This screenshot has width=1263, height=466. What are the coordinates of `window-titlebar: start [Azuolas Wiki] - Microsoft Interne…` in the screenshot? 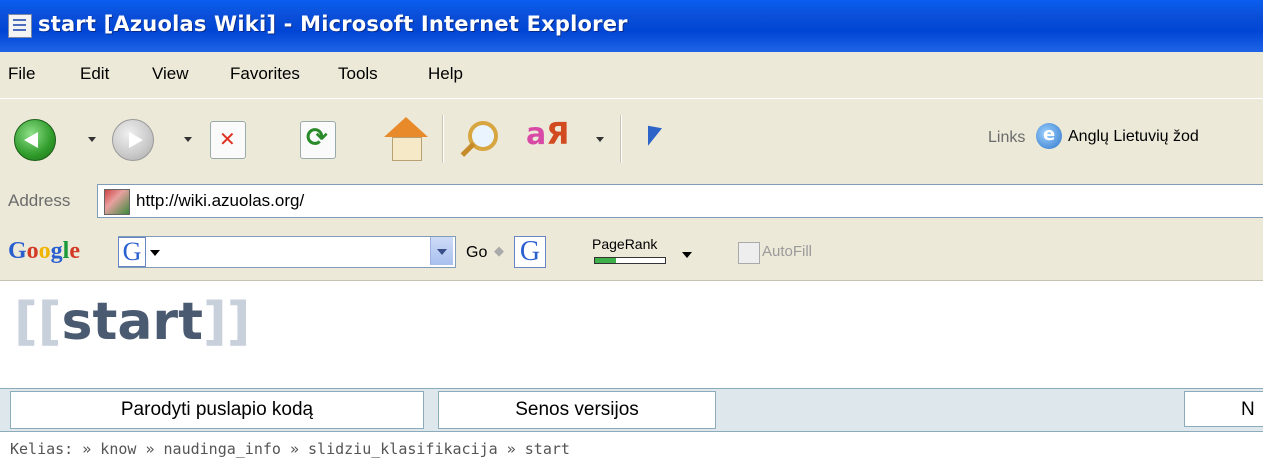 It's located at (631, 26).